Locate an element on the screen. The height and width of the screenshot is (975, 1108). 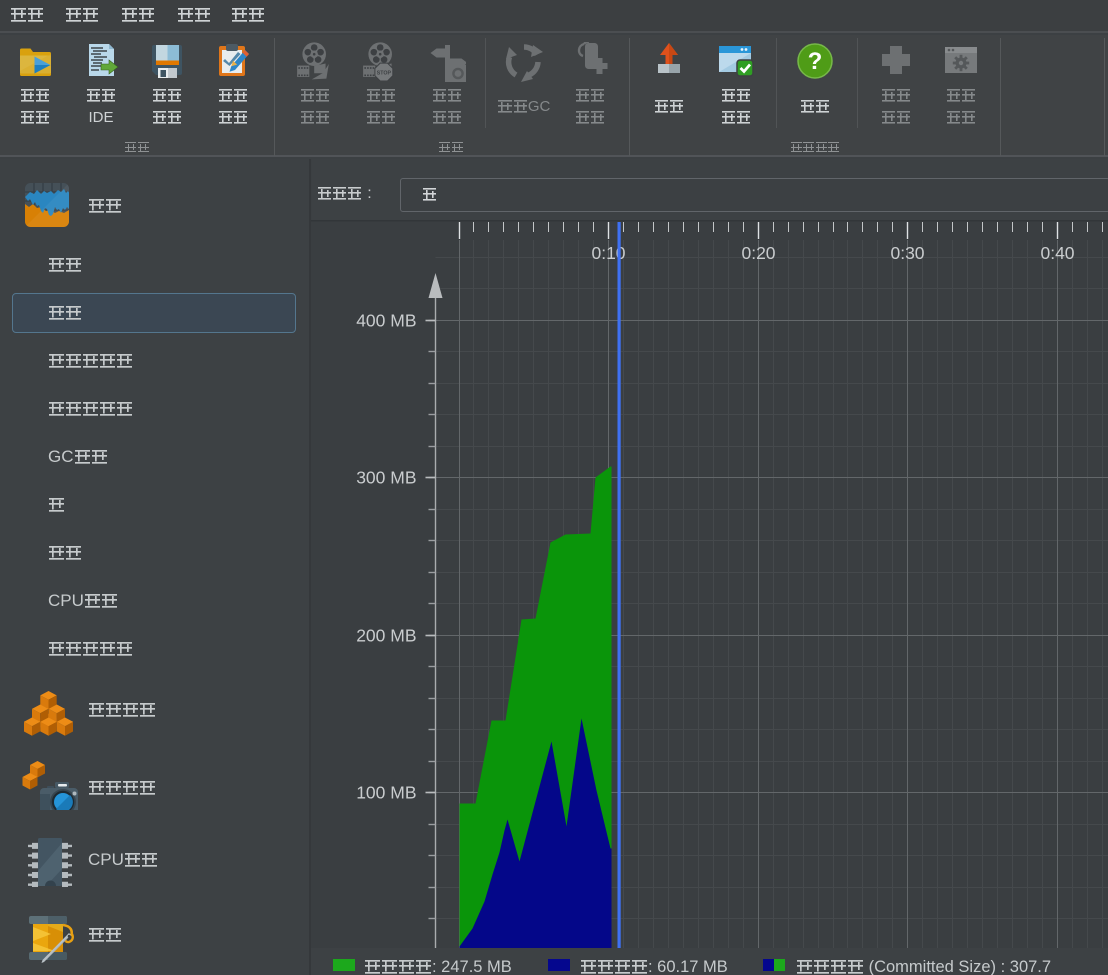
svg-text: 100 MB is located at coordinates (386, 793).